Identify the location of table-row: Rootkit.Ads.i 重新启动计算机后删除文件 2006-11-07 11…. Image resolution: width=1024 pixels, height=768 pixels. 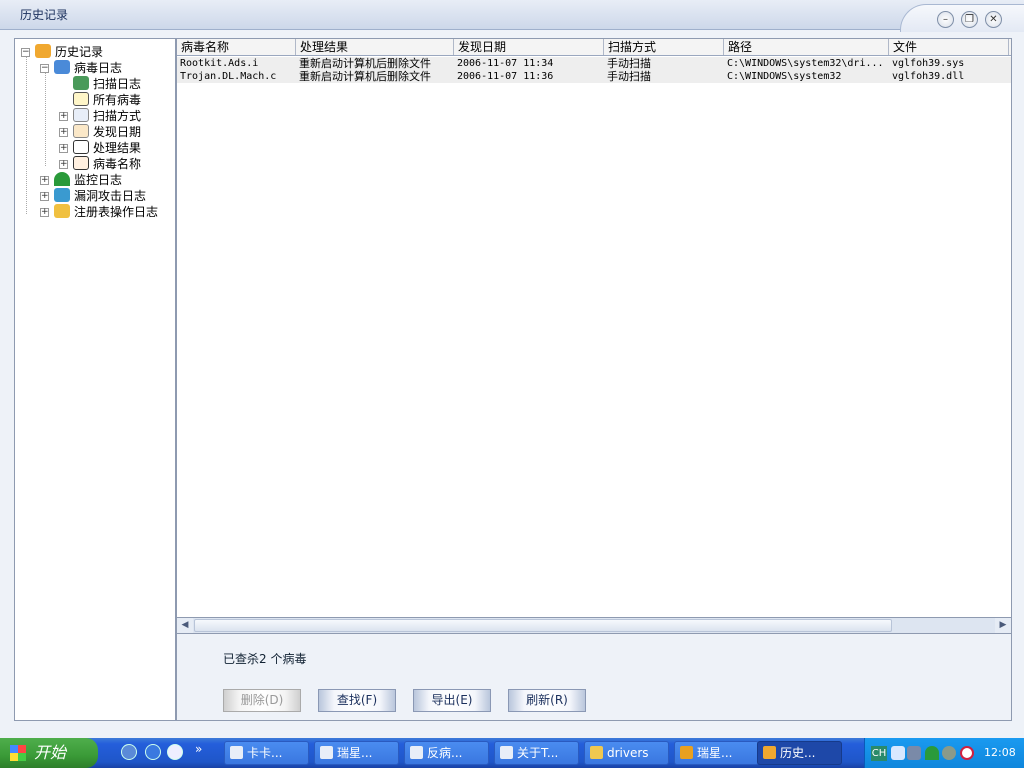
(594, 63).